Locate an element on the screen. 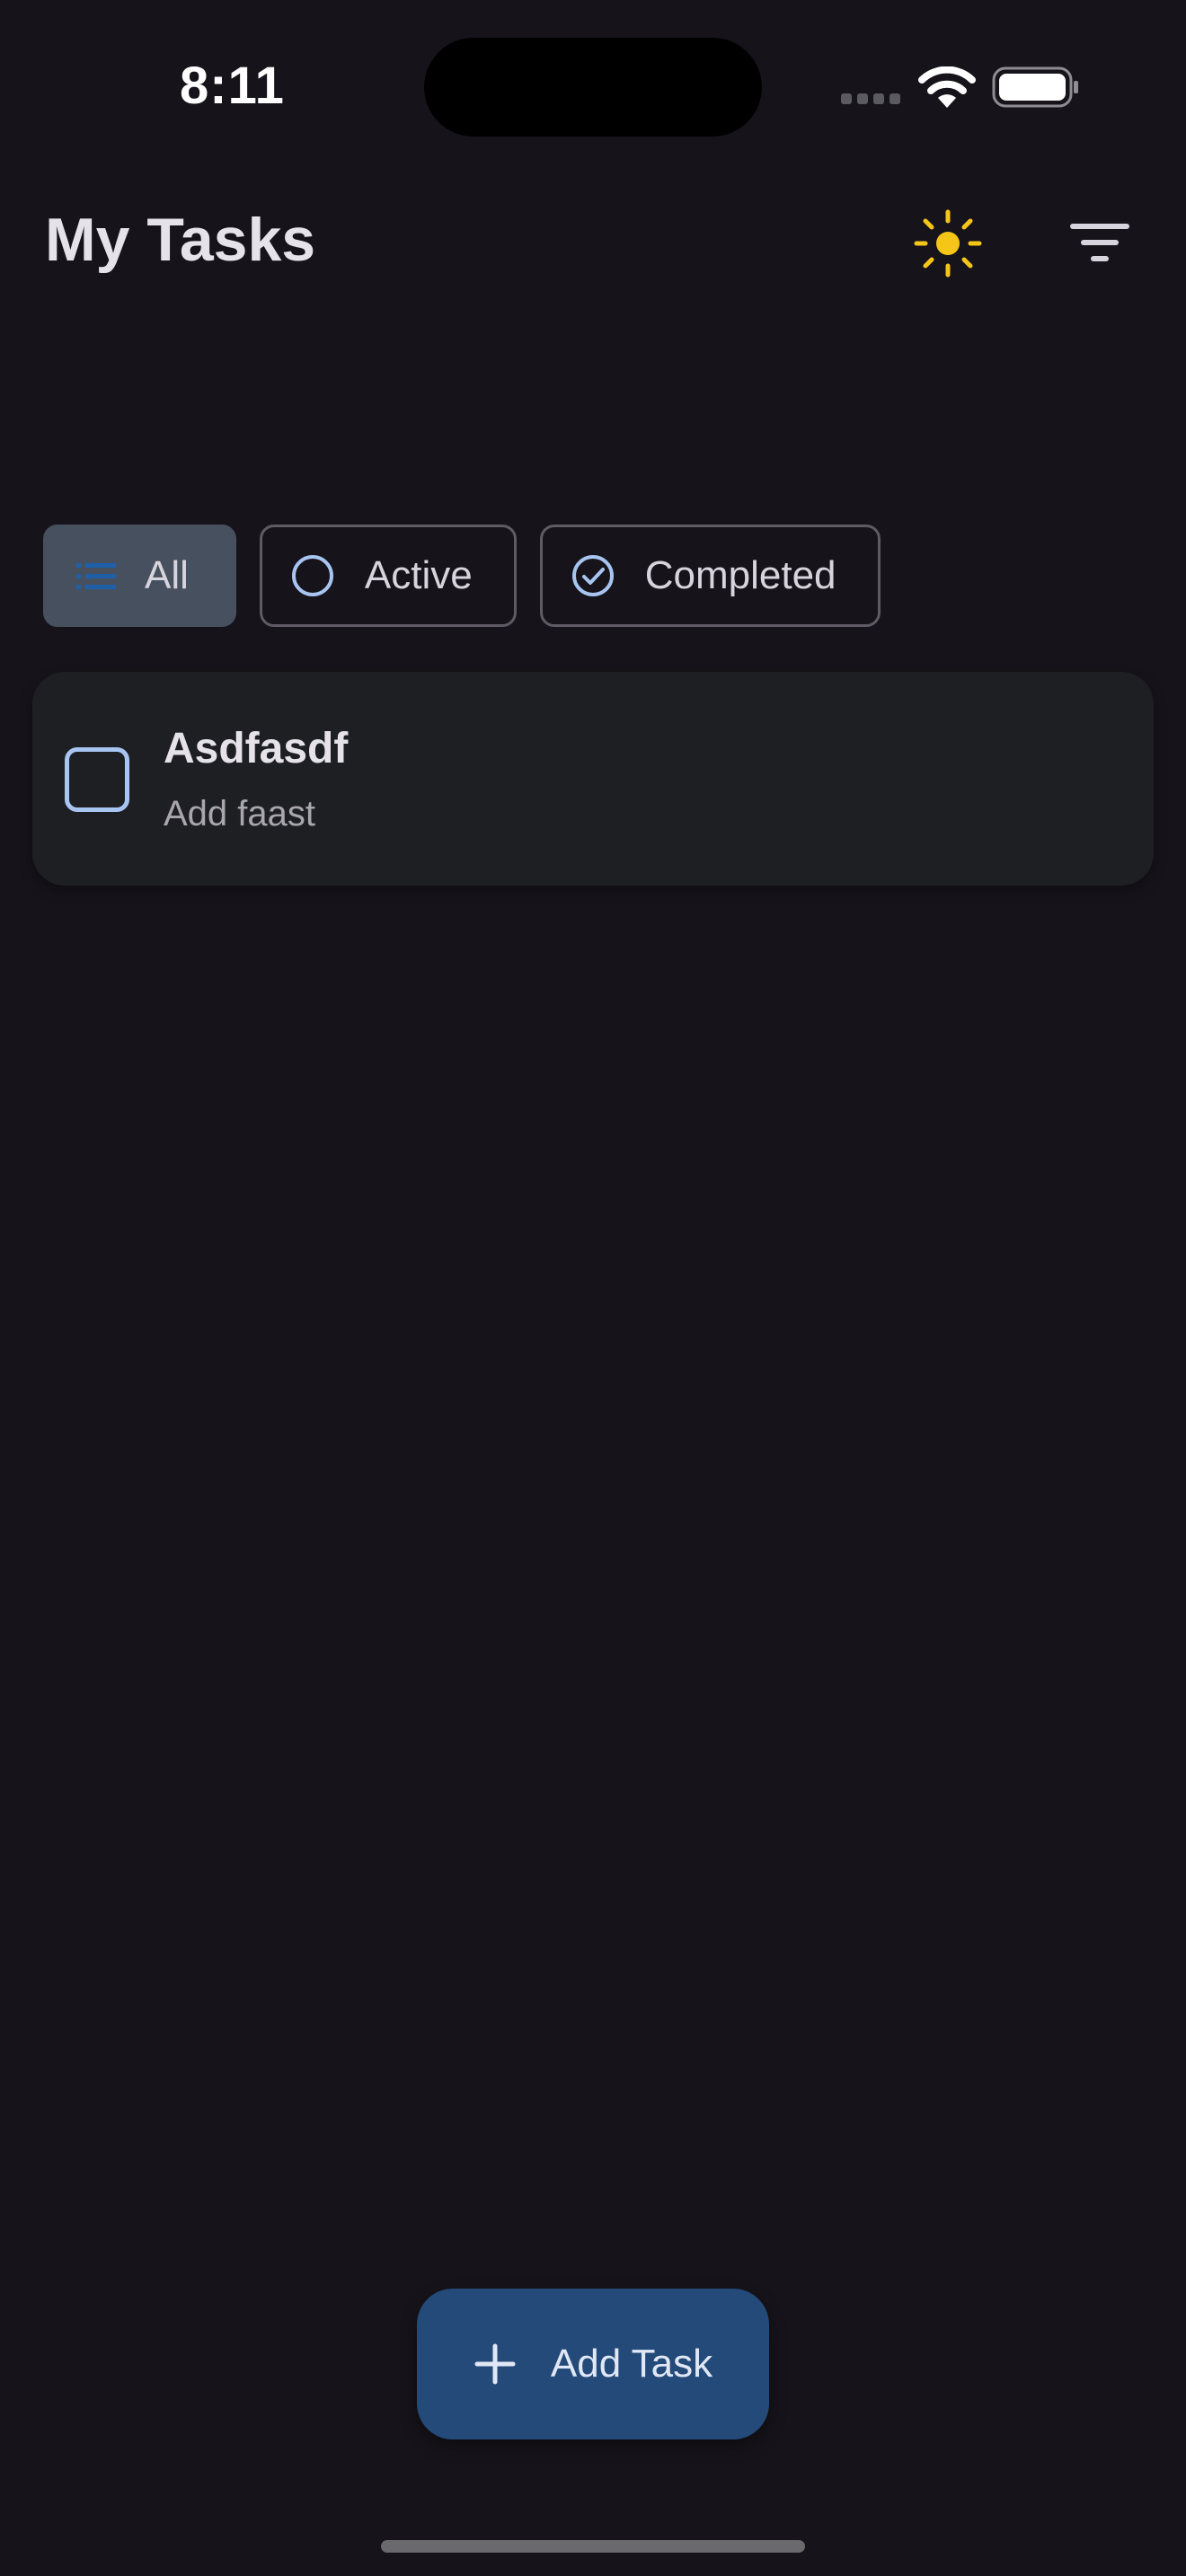  sun-icon is located at coordinates (948, 243).